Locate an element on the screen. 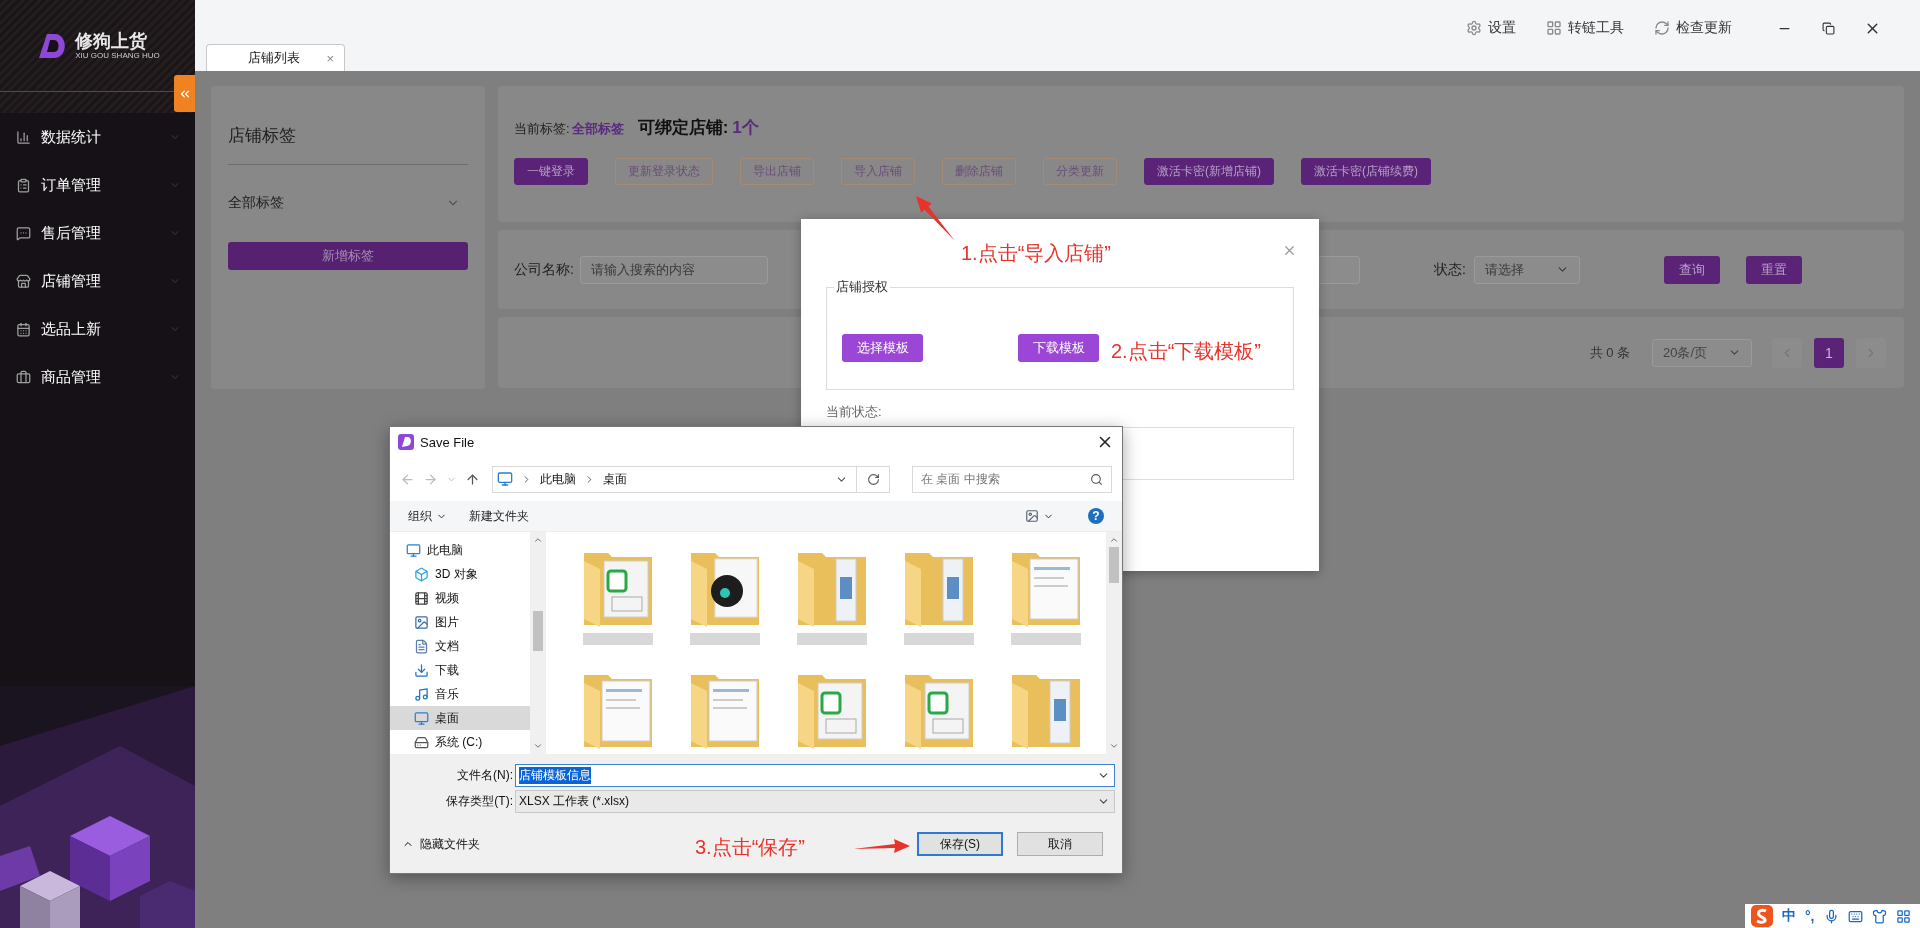 The image size is (1920, 928). add-tag-button: 新增标签 is located at coordinates (348, 256).